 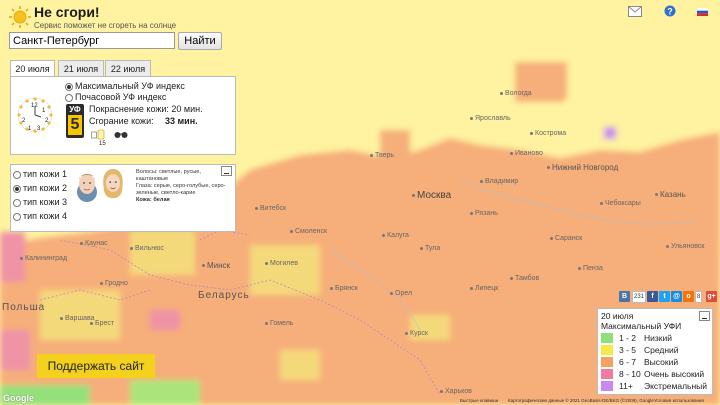 What do you see at coordinates (226, 171) in the screenshot?
I see `minimize-skin-panel-button` at bounding box center [226, 171].